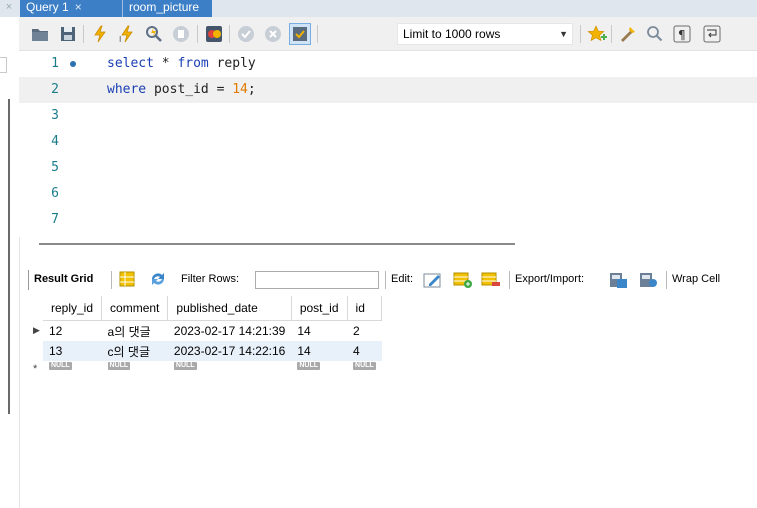 The width and height of the screenshot is (757, 508). Describe the element at coordinates (55, 63) in the screenshot. I see `line-number: 1` at that location.